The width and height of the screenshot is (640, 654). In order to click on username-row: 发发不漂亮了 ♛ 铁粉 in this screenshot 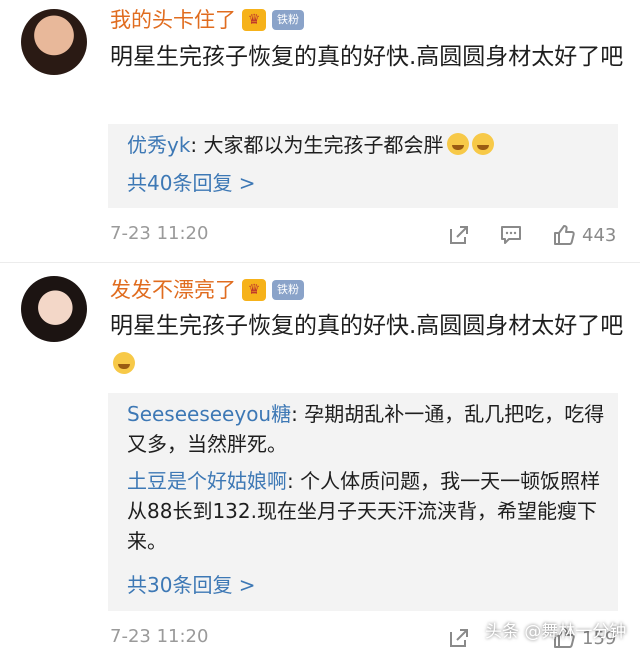, I will do `click(207, 290)`.